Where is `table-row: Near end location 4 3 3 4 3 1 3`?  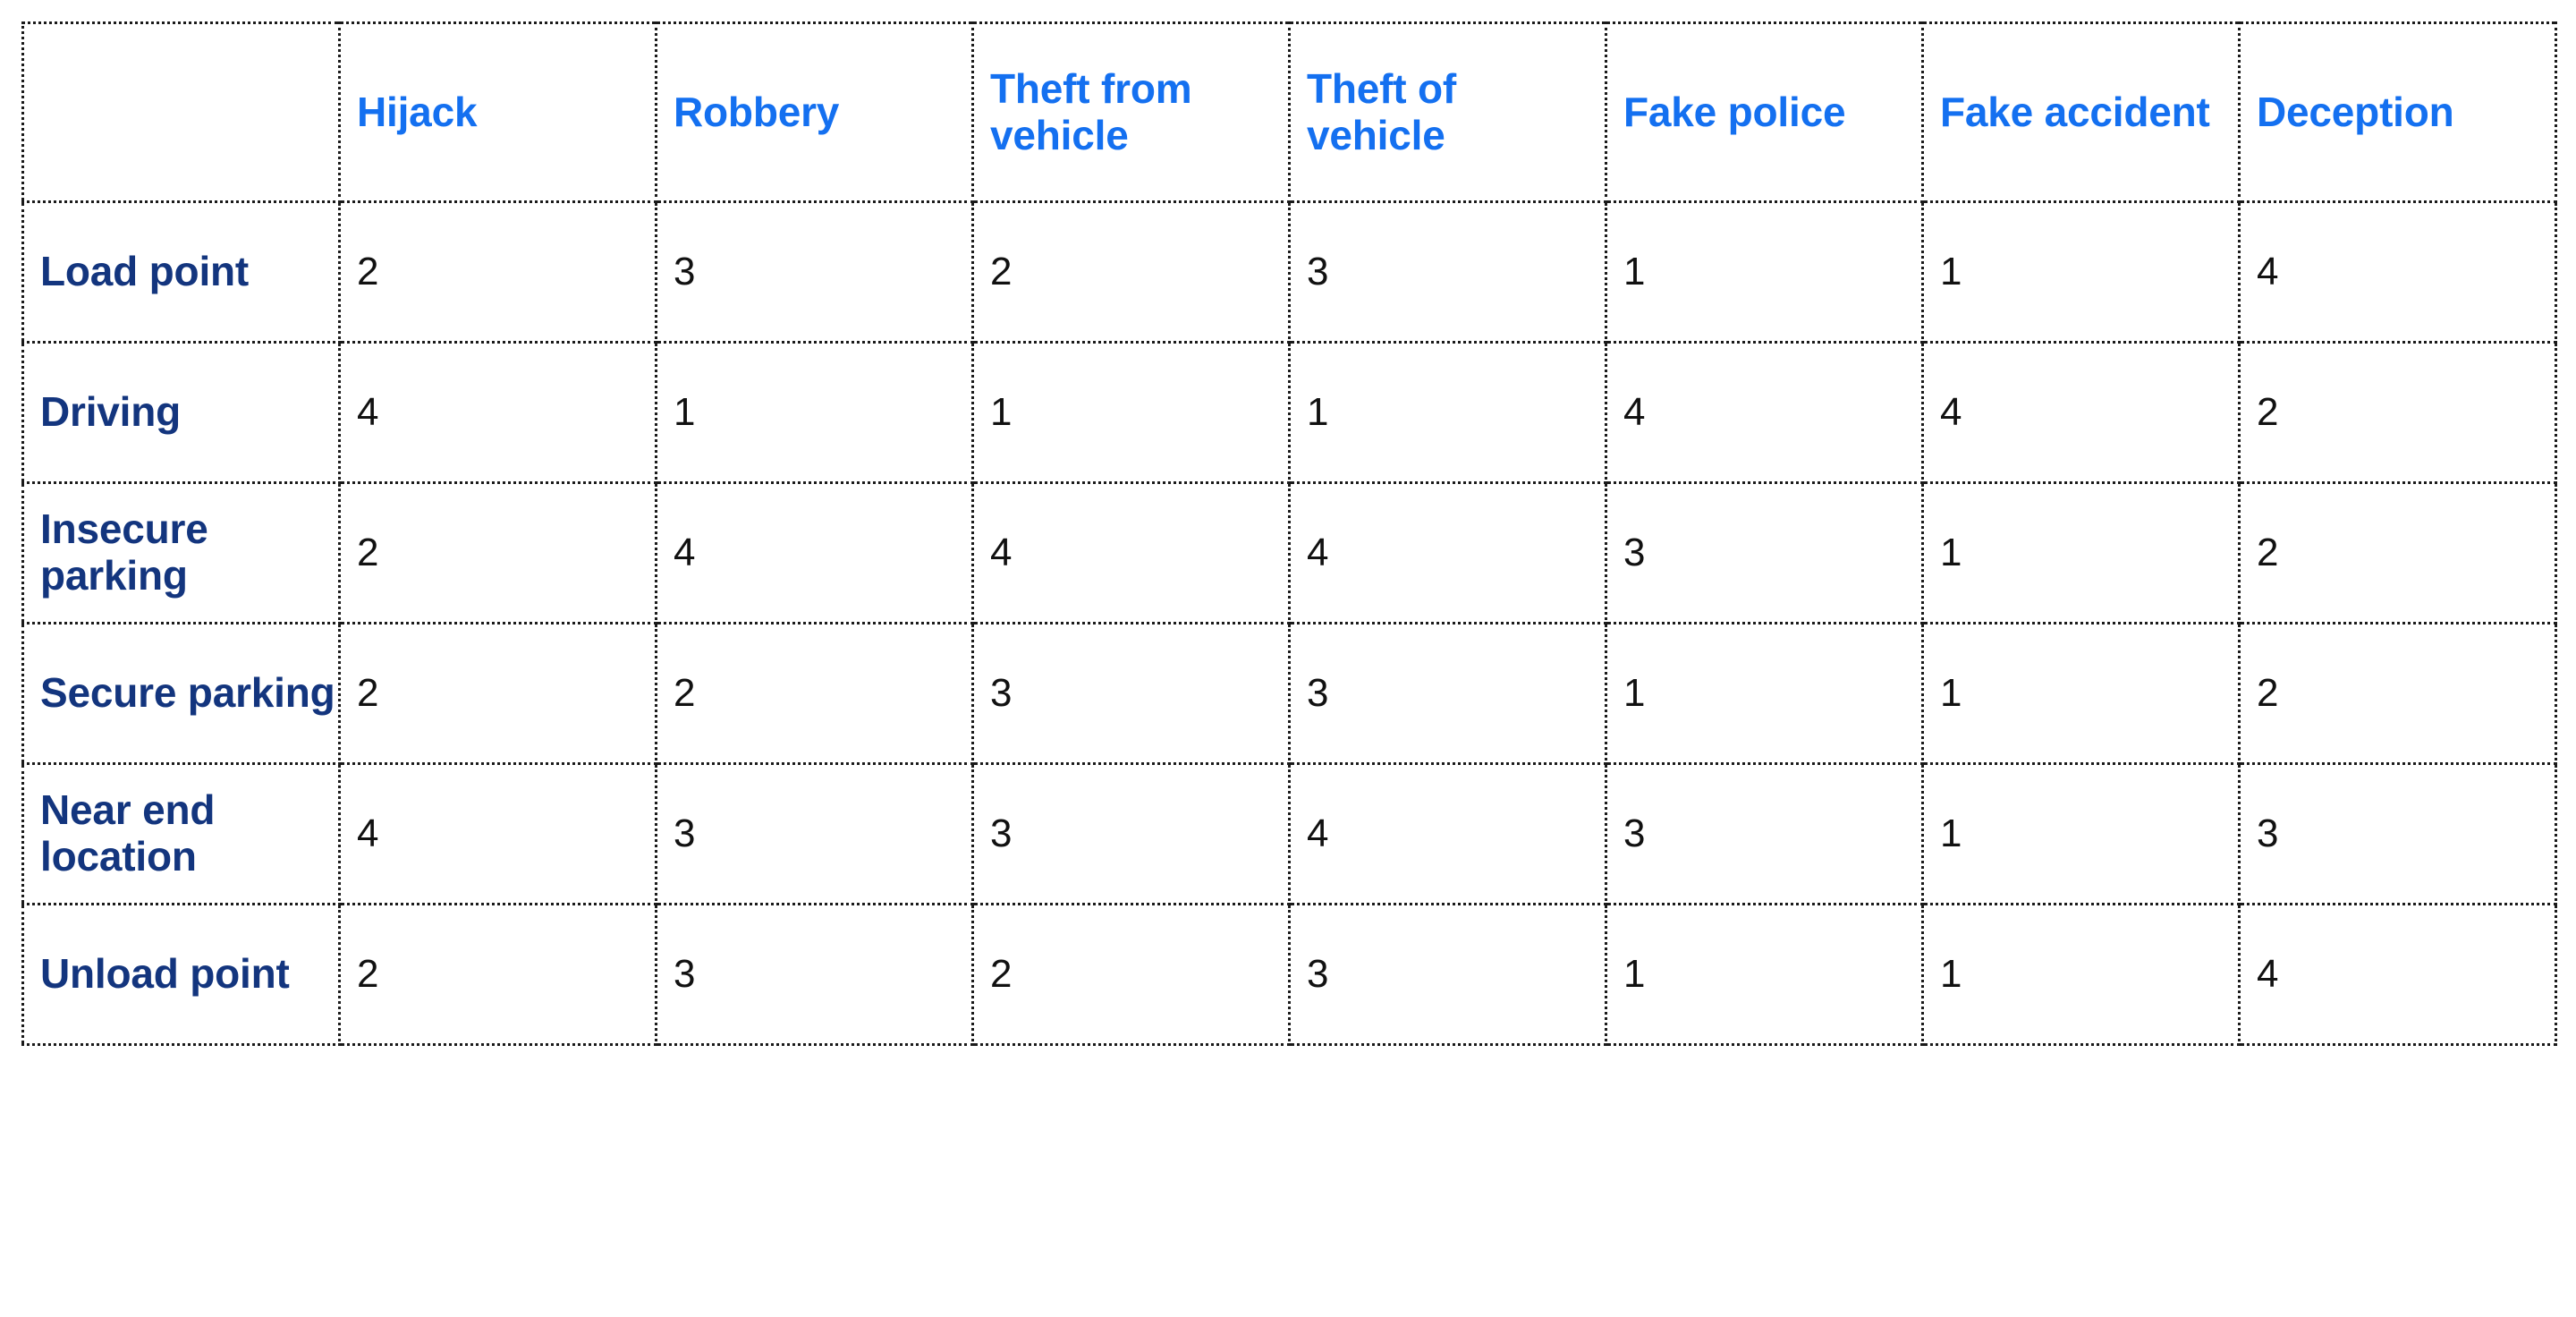 table-row: Near end location 4 3 3 4 3 1 3 is located at coordinates (1289, 834).